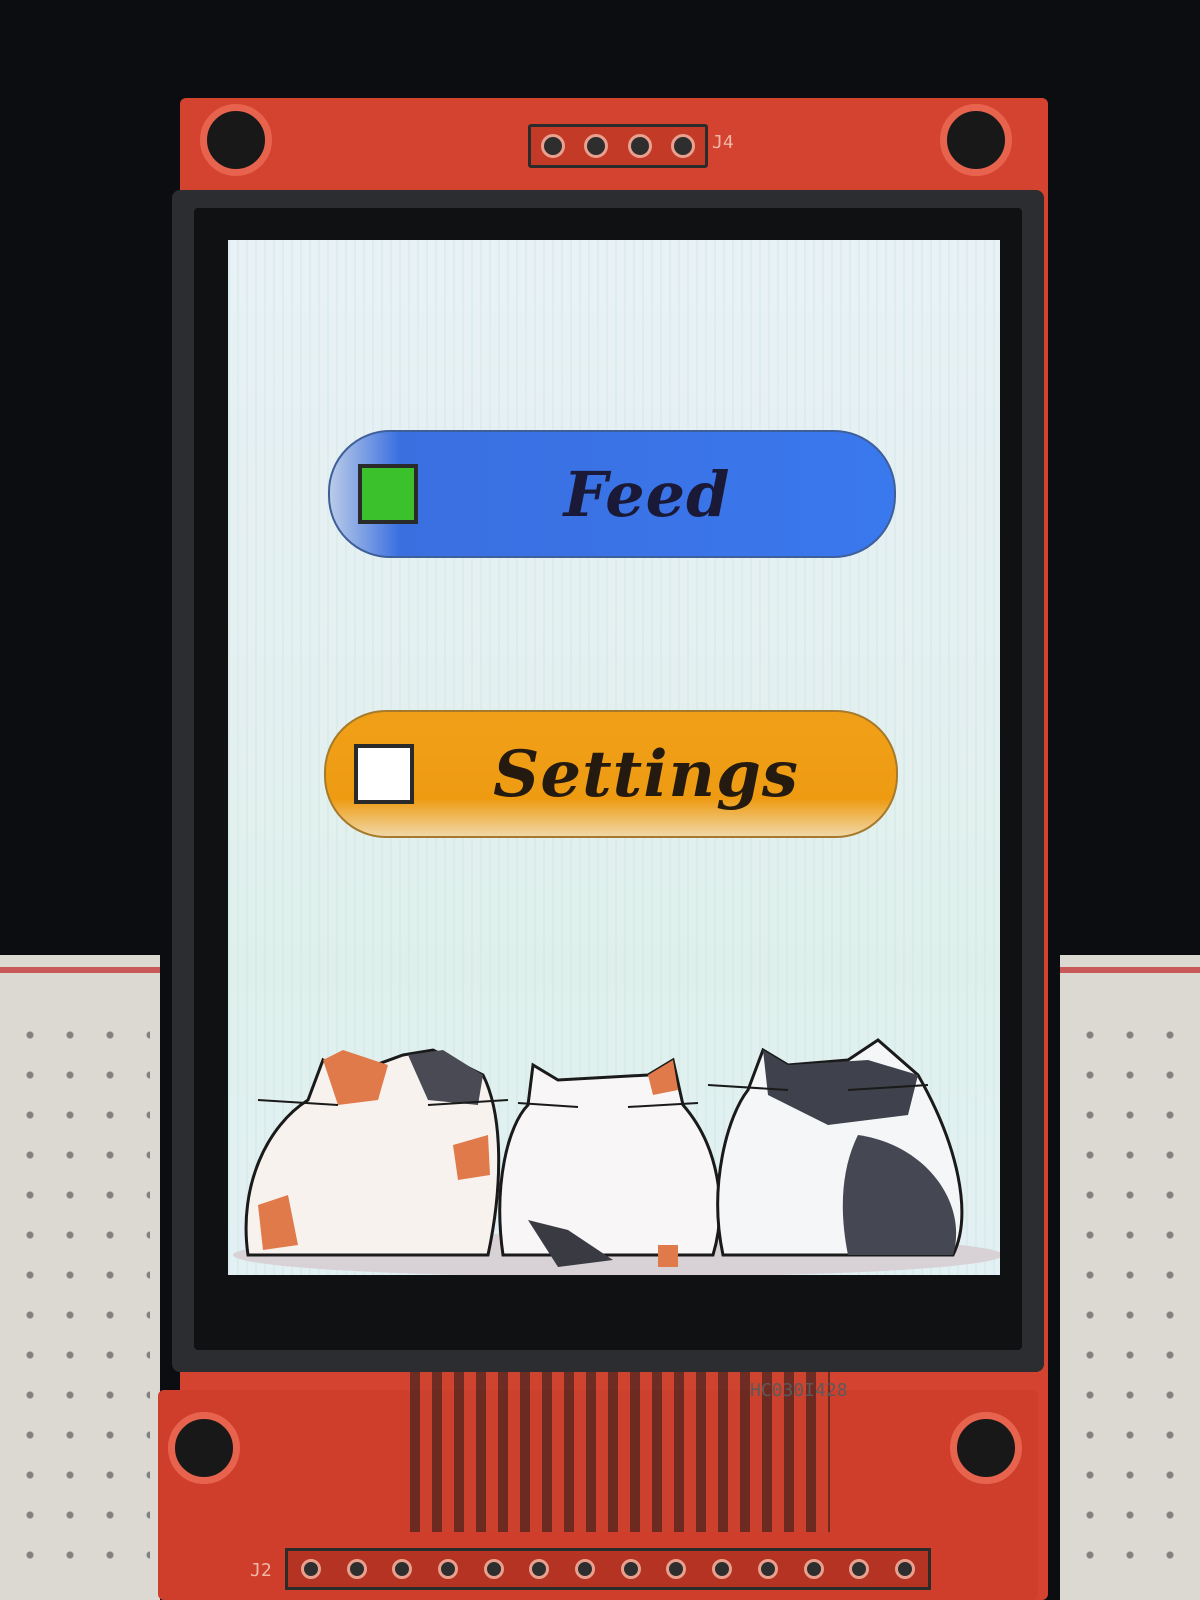 This screenshot has width=1200, height=1600. I want to click on settings-button: Settings, so click(611, 774).